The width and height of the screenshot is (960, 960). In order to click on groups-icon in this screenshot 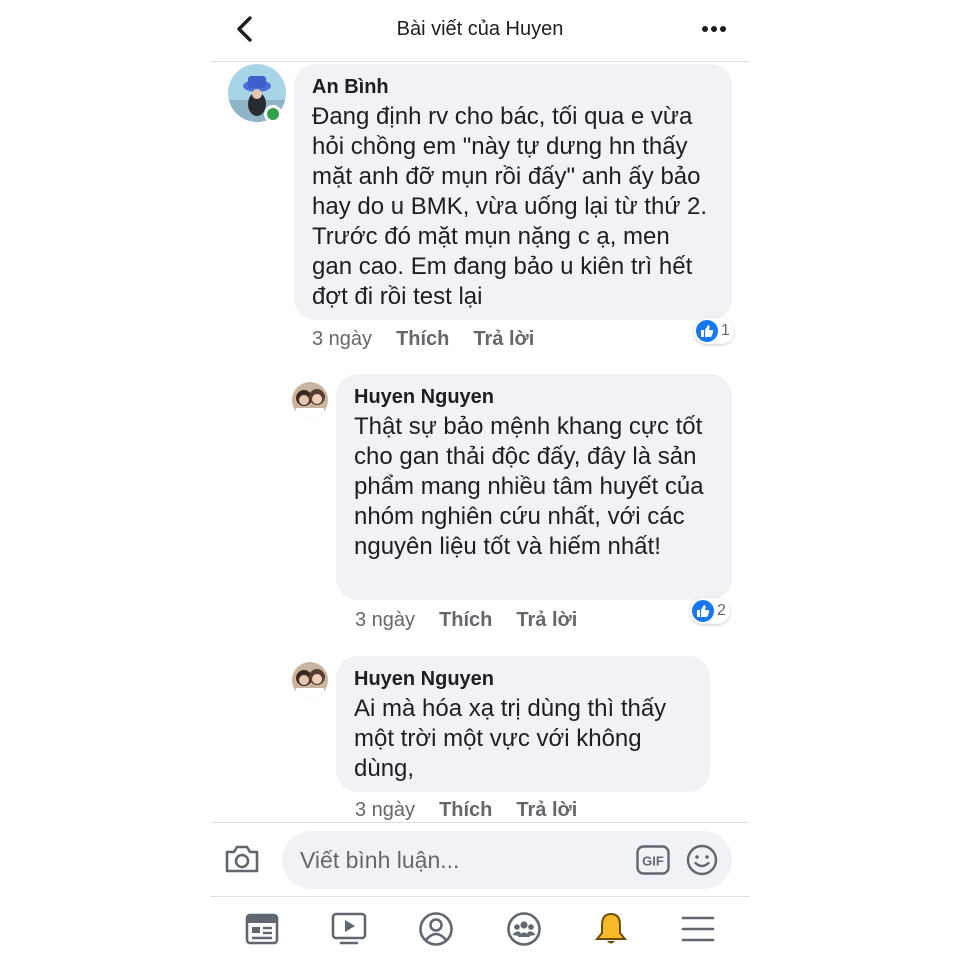, I will do `click(523, 928)`.